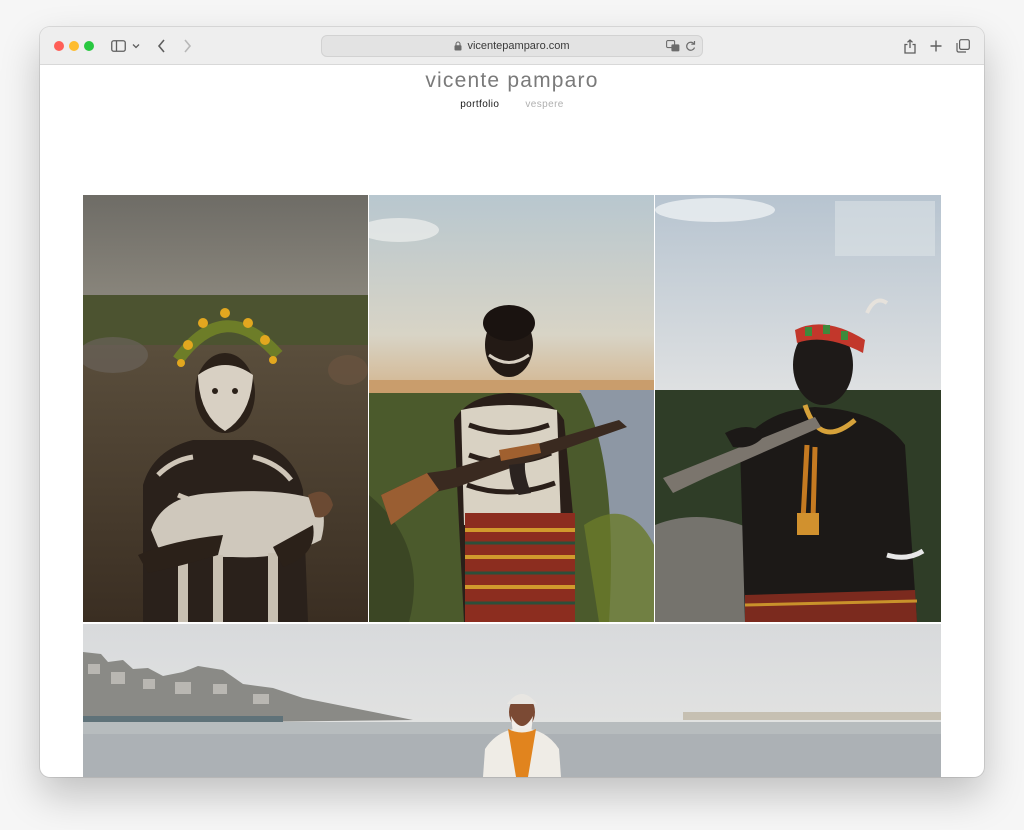 The image size is (1024, 830). Describe the element at coordinates (187, 46) in the screenshot. I see `chevron-right-icon` at that location.